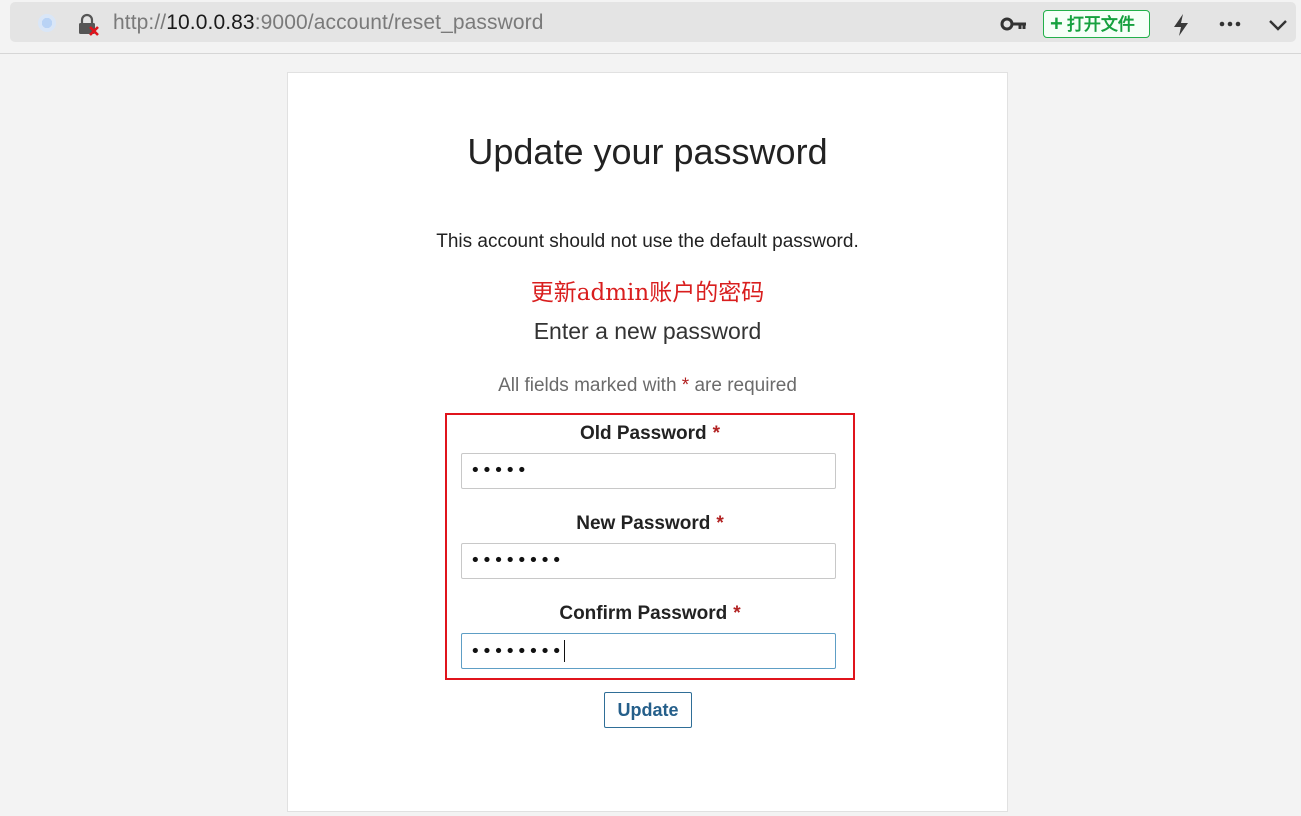 This screenshot has width=1301, height=816. I want to click on lightning-icon, so click(1181, 25).